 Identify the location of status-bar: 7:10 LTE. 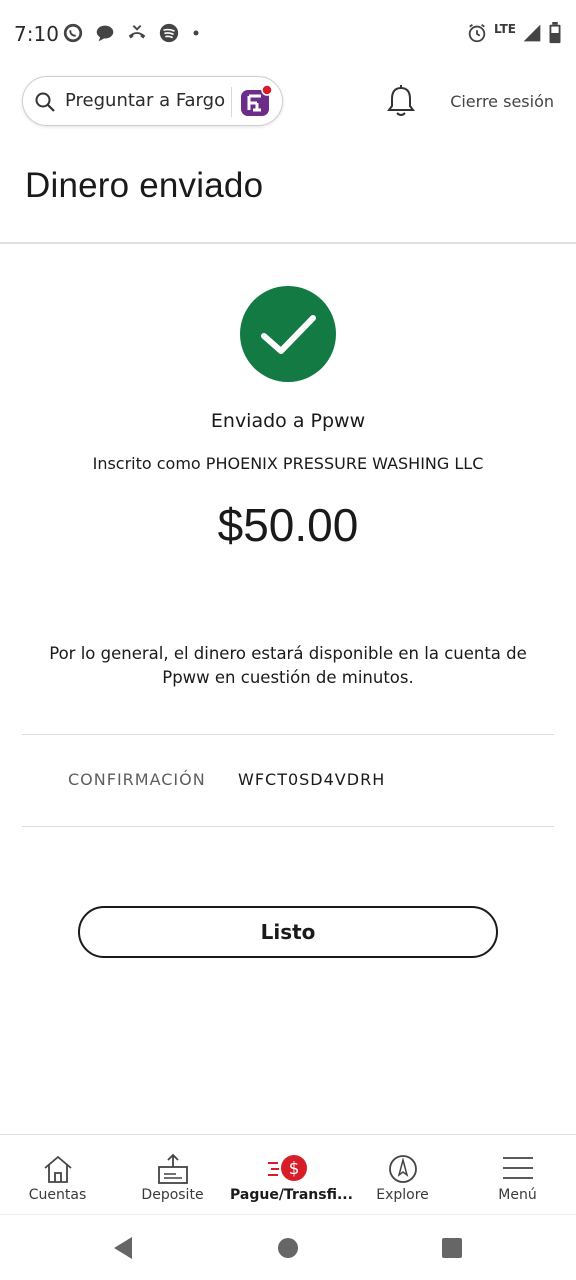
(288, 35).